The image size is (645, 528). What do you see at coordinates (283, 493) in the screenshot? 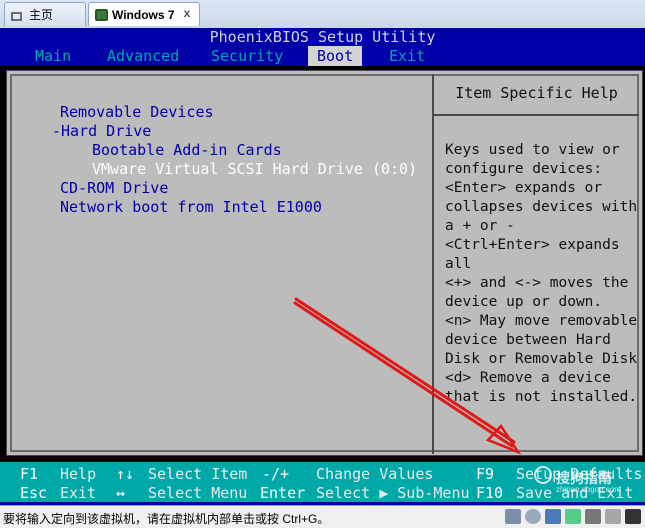
I see `footer-key-enter: Enter` at bounding box center [283, 493].